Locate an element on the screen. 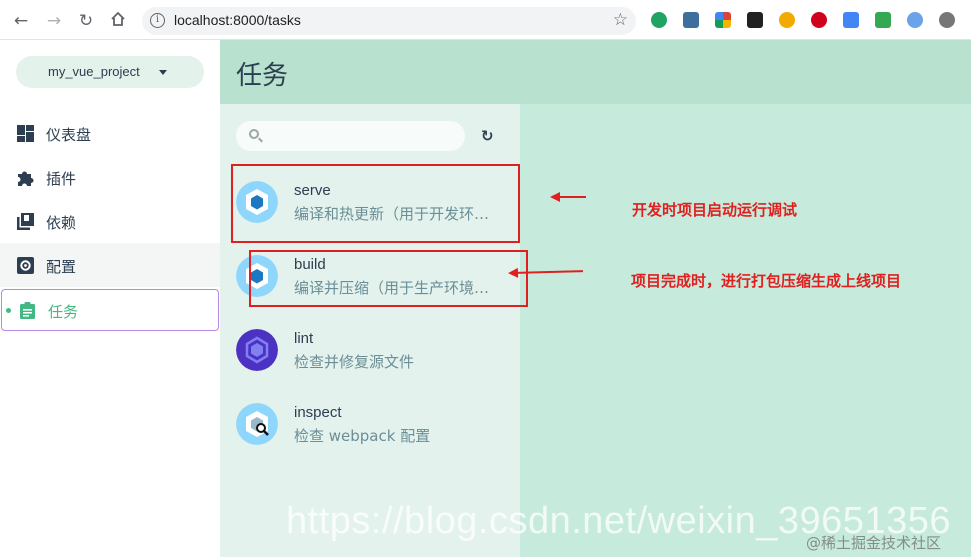  browser-toolbar: ← → ↻ i localhost:8000/tasks ☆ is located at coordinates (485, 20).